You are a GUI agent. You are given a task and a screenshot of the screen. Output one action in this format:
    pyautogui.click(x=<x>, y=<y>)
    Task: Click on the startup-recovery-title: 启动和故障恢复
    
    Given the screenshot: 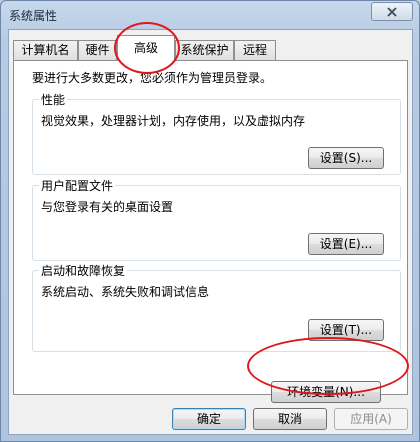 What is the action you would take?
    pyautogui.click(x=83, y=270)
    